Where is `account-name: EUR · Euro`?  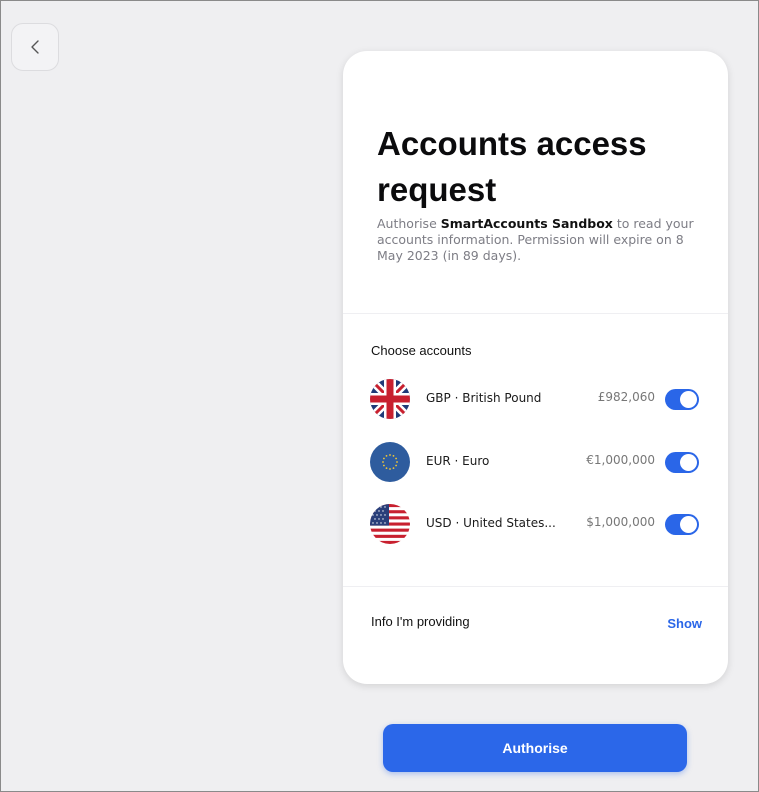 account-name: EUR · Euro is located at coordinates (458, 461).